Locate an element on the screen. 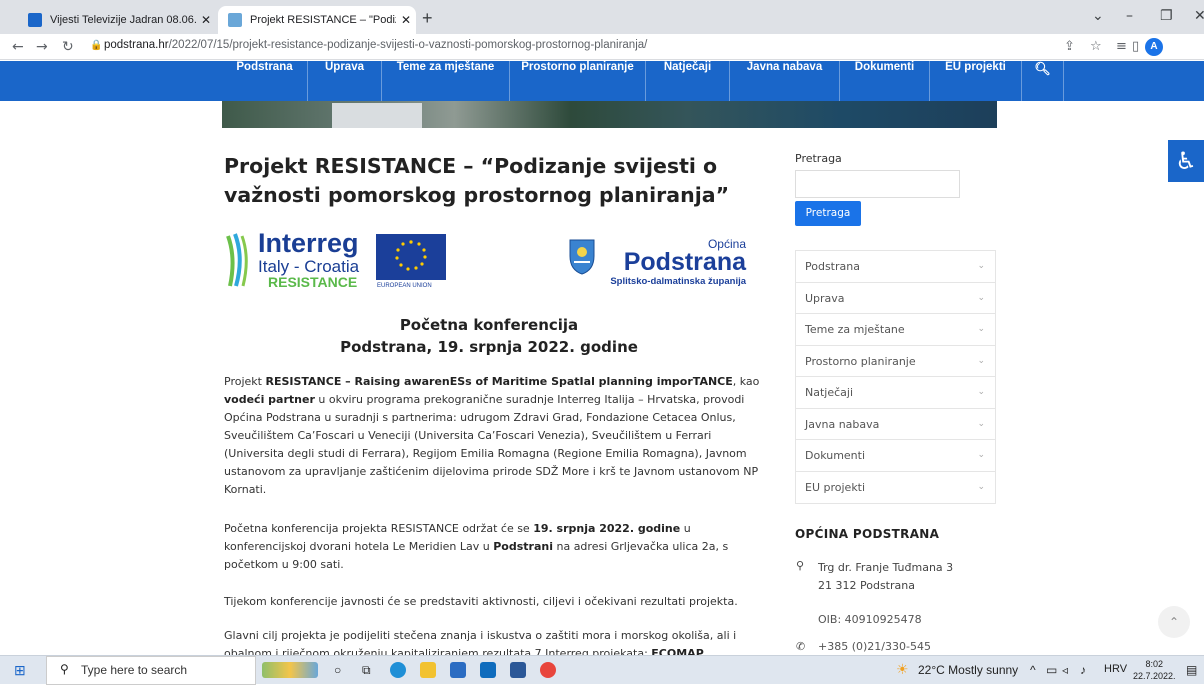 This screenshot has height=685, width=1204. browser-tab: Vijesti Televizije Jadran 08.06.202 ✕ is located at coordinates (117, 20).